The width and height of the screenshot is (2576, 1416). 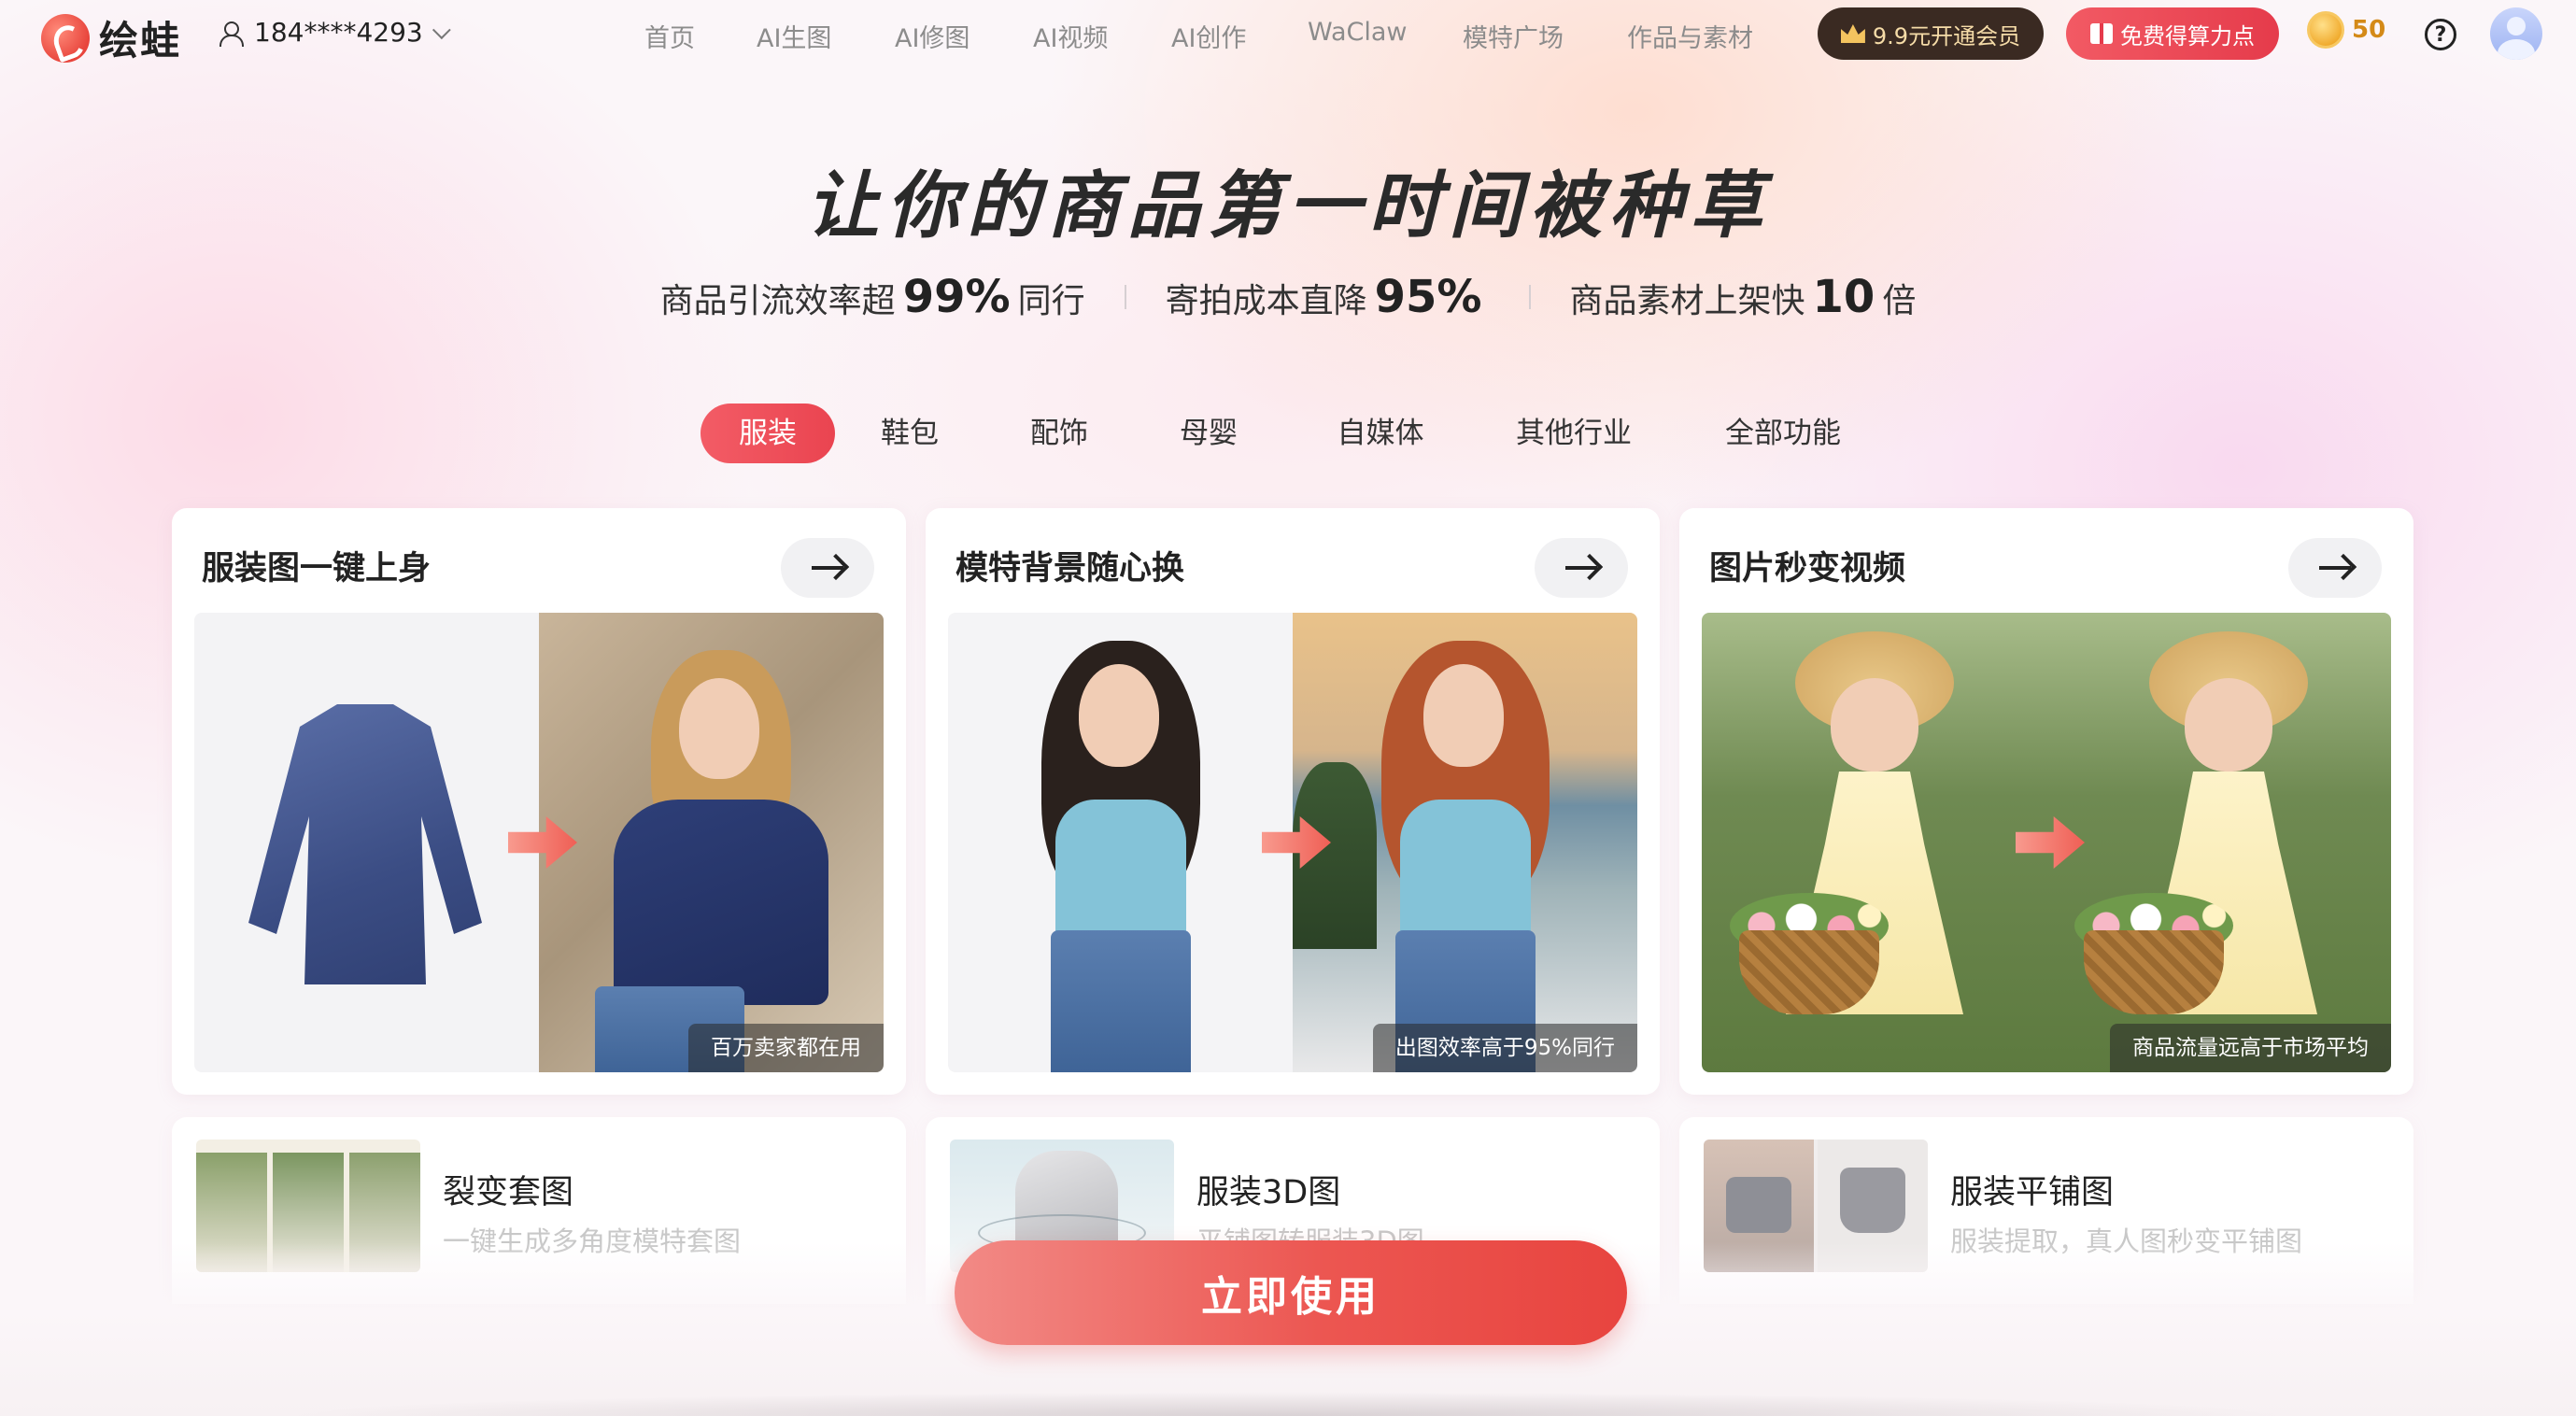 I want to click on tab-all-features: 全部功能, so click(x=1783, y=433).